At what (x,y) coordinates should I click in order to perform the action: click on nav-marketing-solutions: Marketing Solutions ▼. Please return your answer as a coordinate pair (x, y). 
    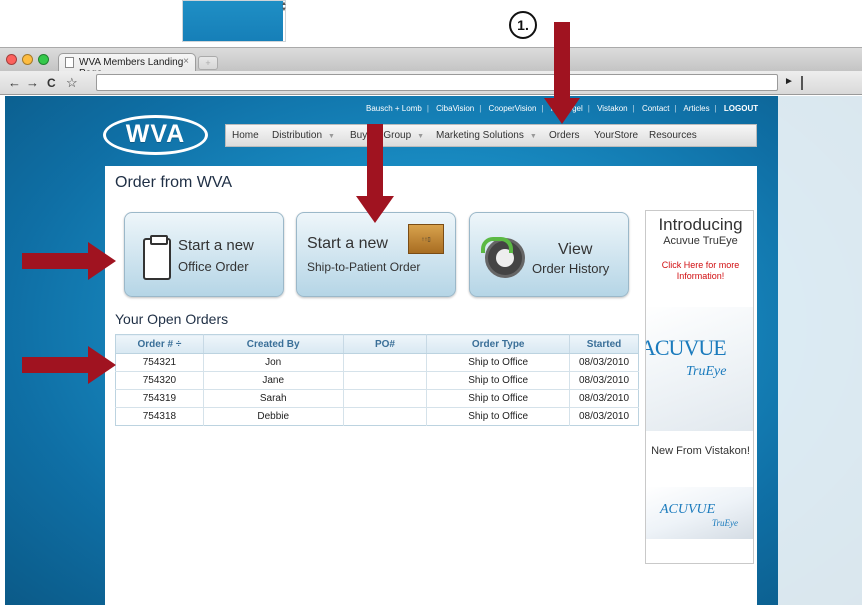
    Looking at the image, I should click on (486, 135).